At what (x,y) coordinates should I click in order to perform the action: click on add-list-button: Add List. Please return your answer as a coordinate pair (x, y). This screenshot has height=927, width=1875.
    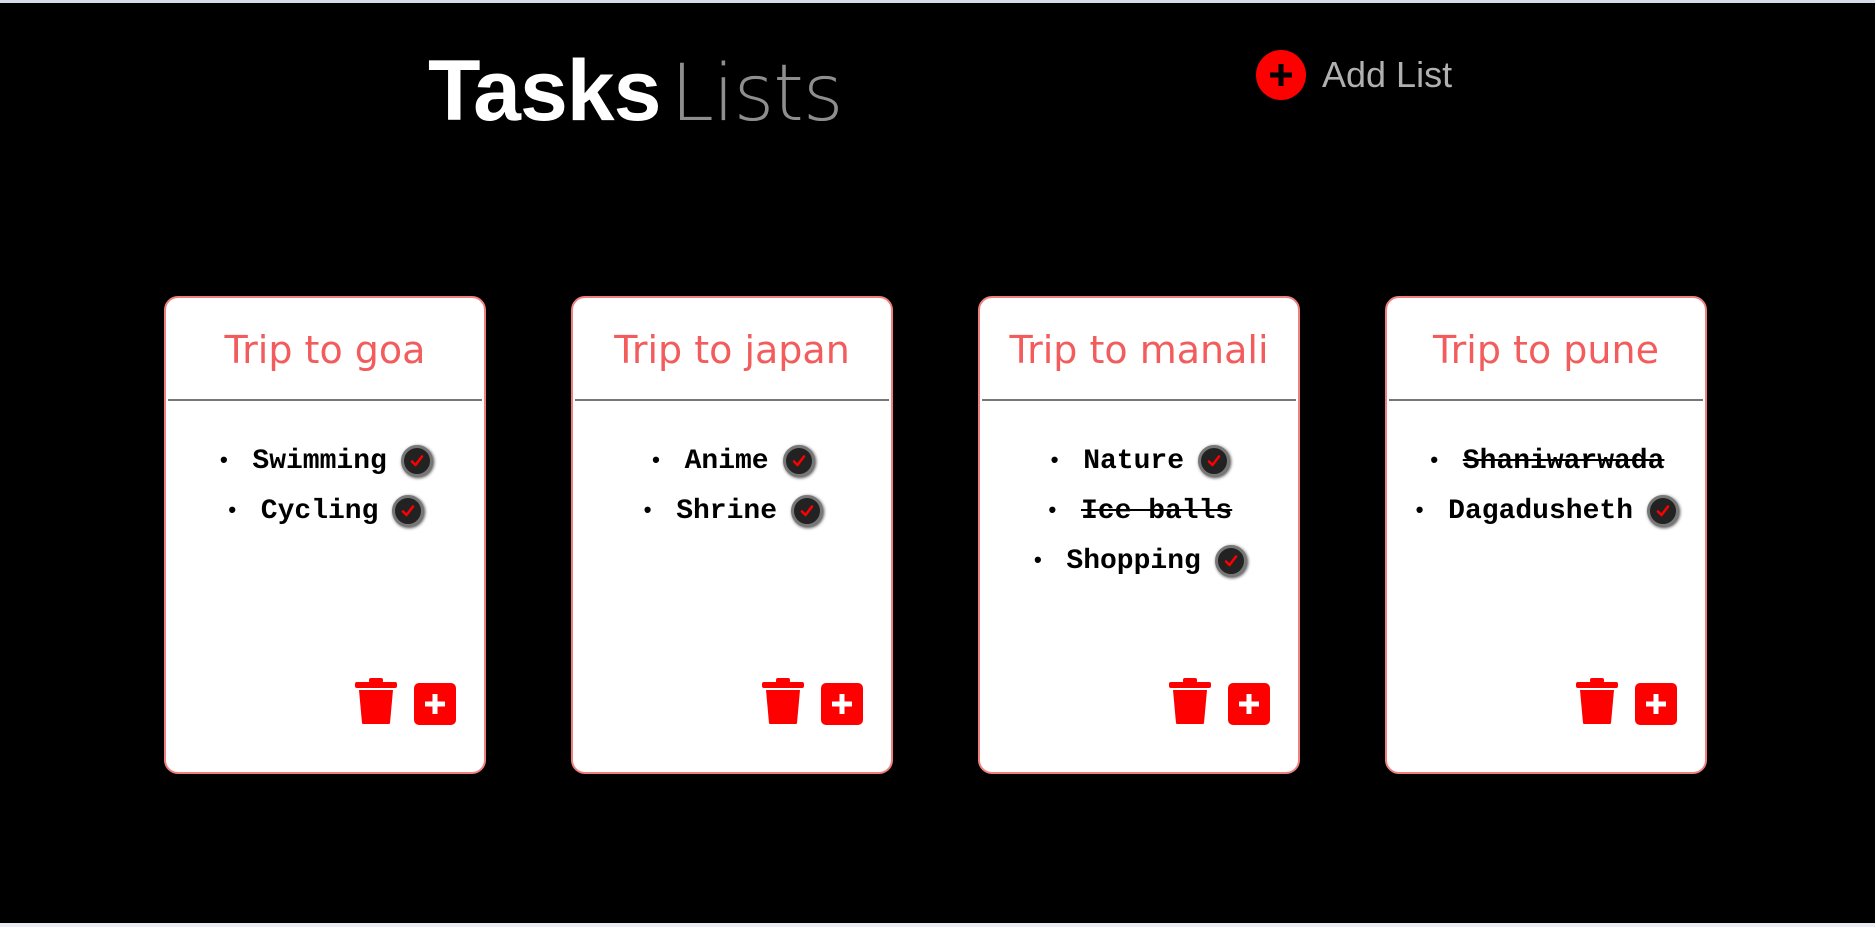
    Looking at the image, I should click on (1354, 75).